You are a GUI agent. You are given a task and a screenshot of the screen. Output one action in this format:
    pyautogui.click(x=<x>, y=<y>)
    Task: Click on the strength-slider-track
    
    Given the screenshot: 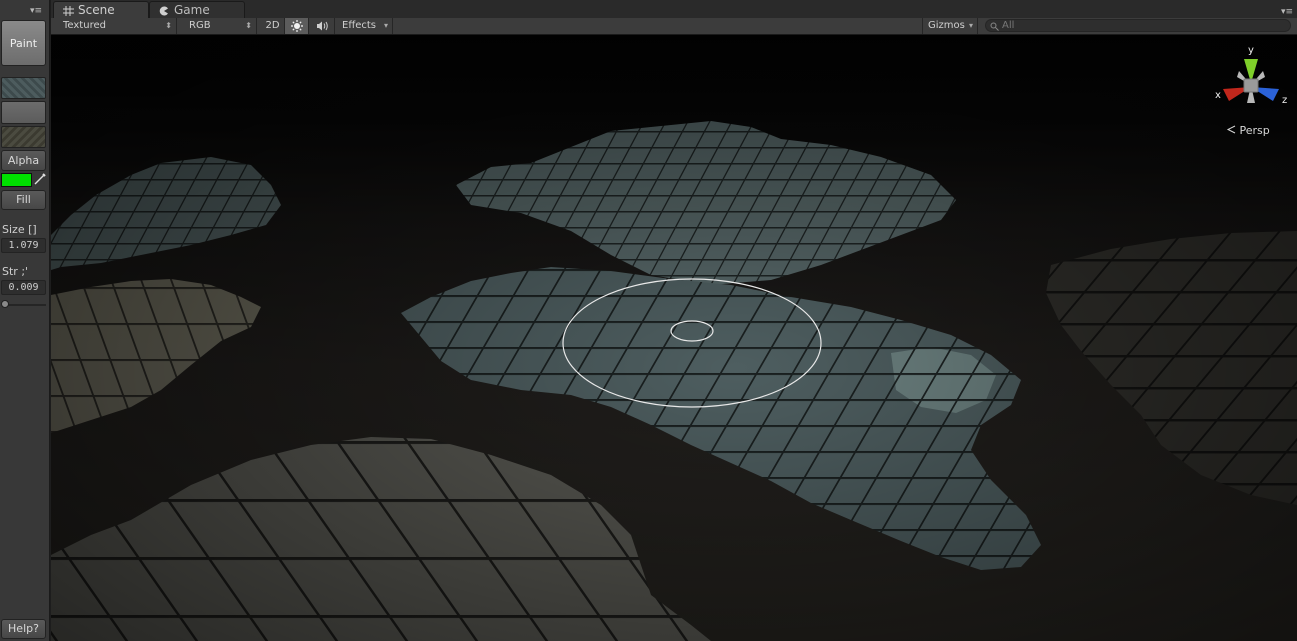 What is the action you would take?
    pyautogui.click(x=25, y=305)
    